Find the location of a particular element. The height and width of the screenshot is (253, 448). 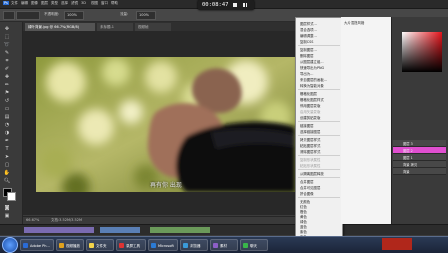

menu-item: 转换为智能对象 is located at coordinates (320, 85).